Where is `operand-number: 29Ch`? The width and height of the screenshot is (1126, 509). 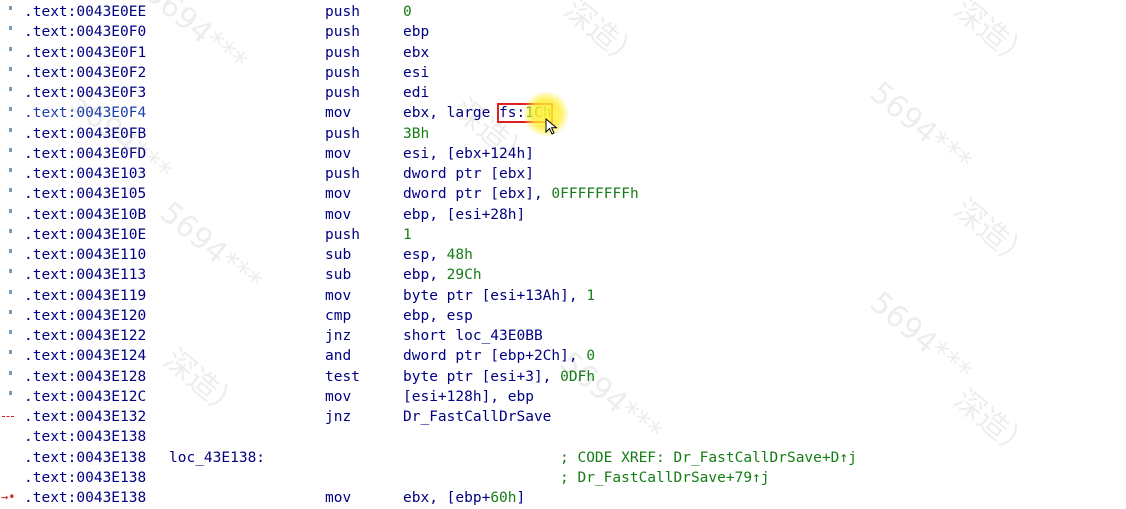 operand-number: 29Ch is located at coordinates (464, 275).